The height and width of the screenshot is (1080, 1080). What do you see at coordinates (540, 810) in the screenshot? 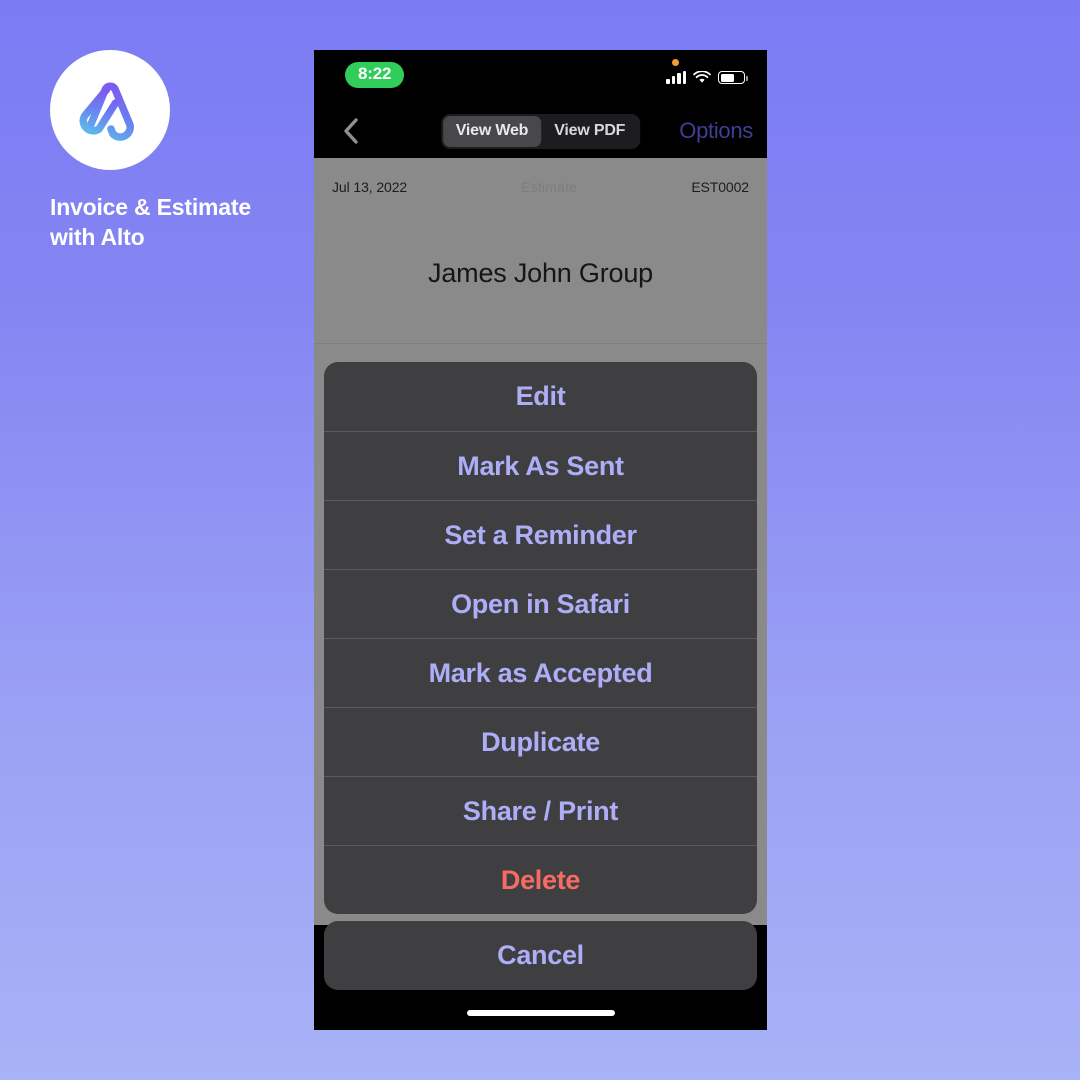
I see `action-sheet-item-share-print: Share / Print` at bounding box center [540, 810].